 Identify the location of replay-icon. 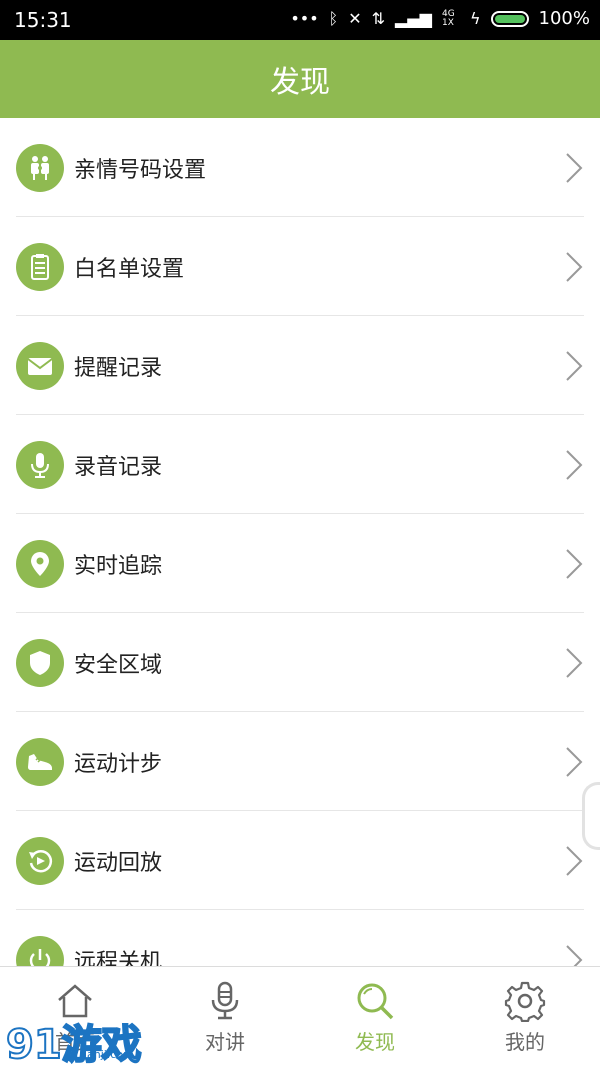
(40, 860).